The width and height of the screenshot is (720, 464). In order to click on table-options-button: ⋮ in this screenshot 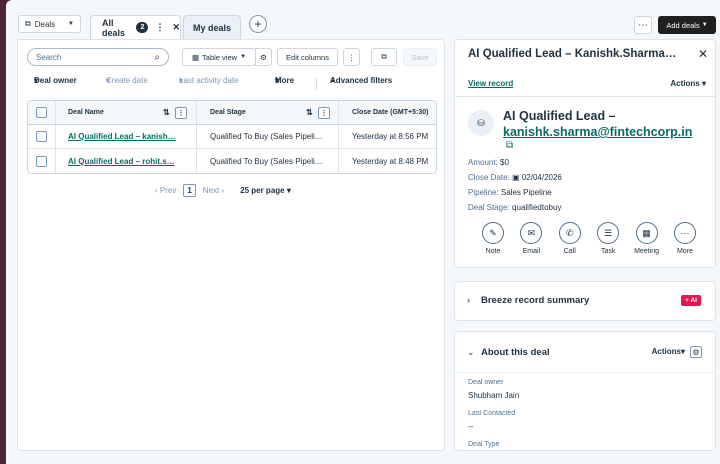, I will do `click(351, 57)`.